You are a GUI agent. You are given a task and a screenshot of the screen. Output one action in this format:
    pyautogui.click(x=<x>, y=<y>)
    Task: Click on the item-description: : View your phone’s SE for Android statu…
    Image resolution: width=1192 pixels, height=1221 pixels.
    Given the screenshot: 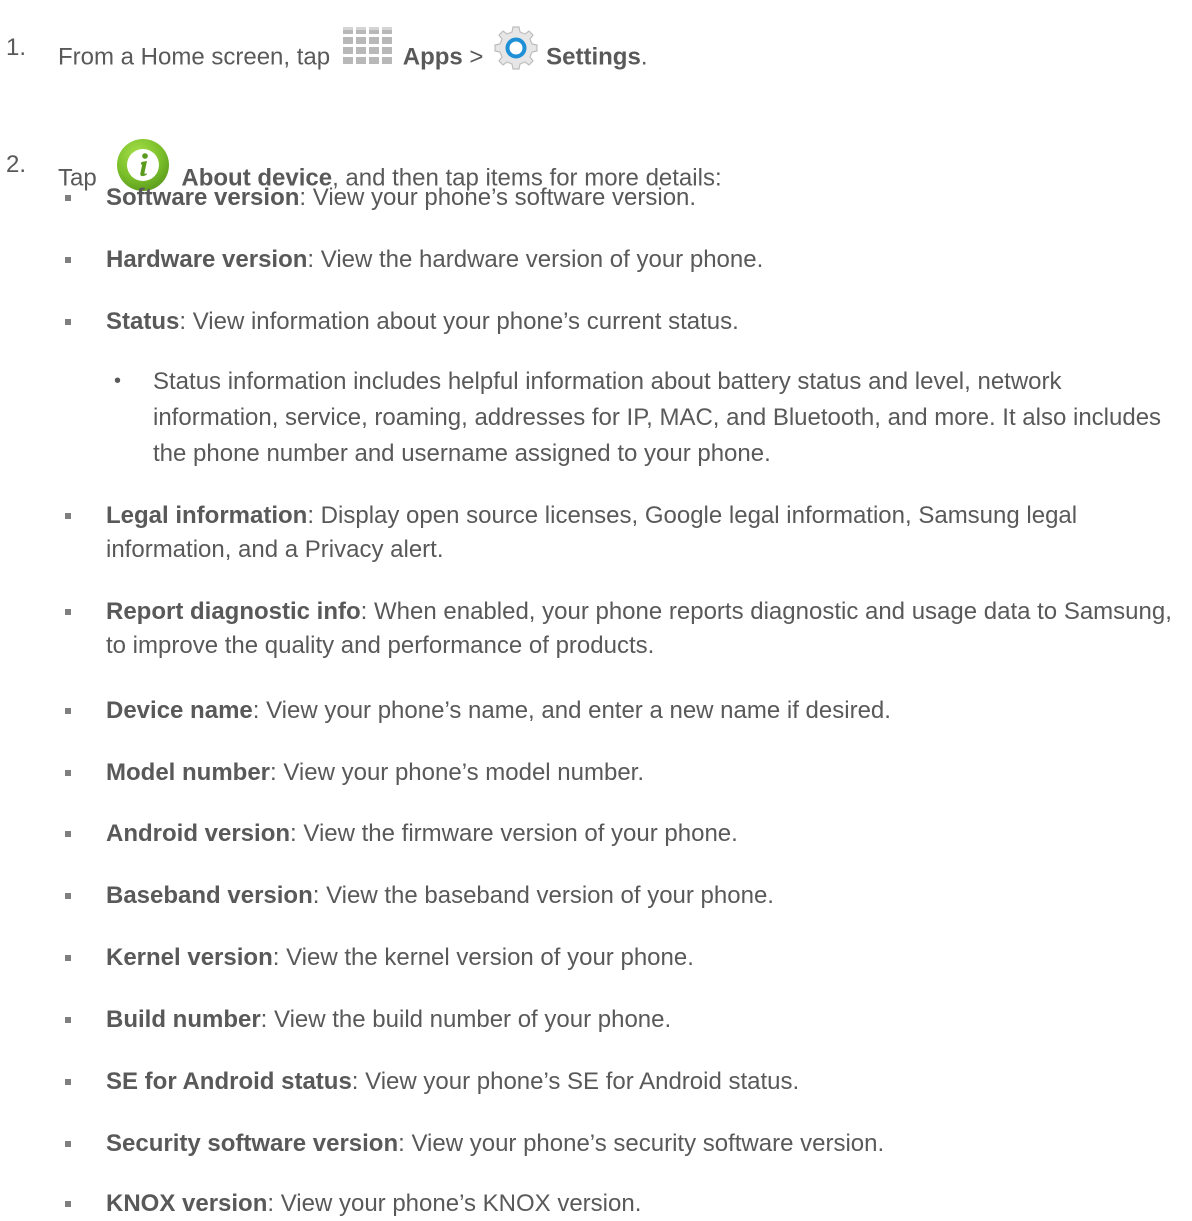 What is the action you would take?
    pyautogui.click(x=575, y=1081)
    